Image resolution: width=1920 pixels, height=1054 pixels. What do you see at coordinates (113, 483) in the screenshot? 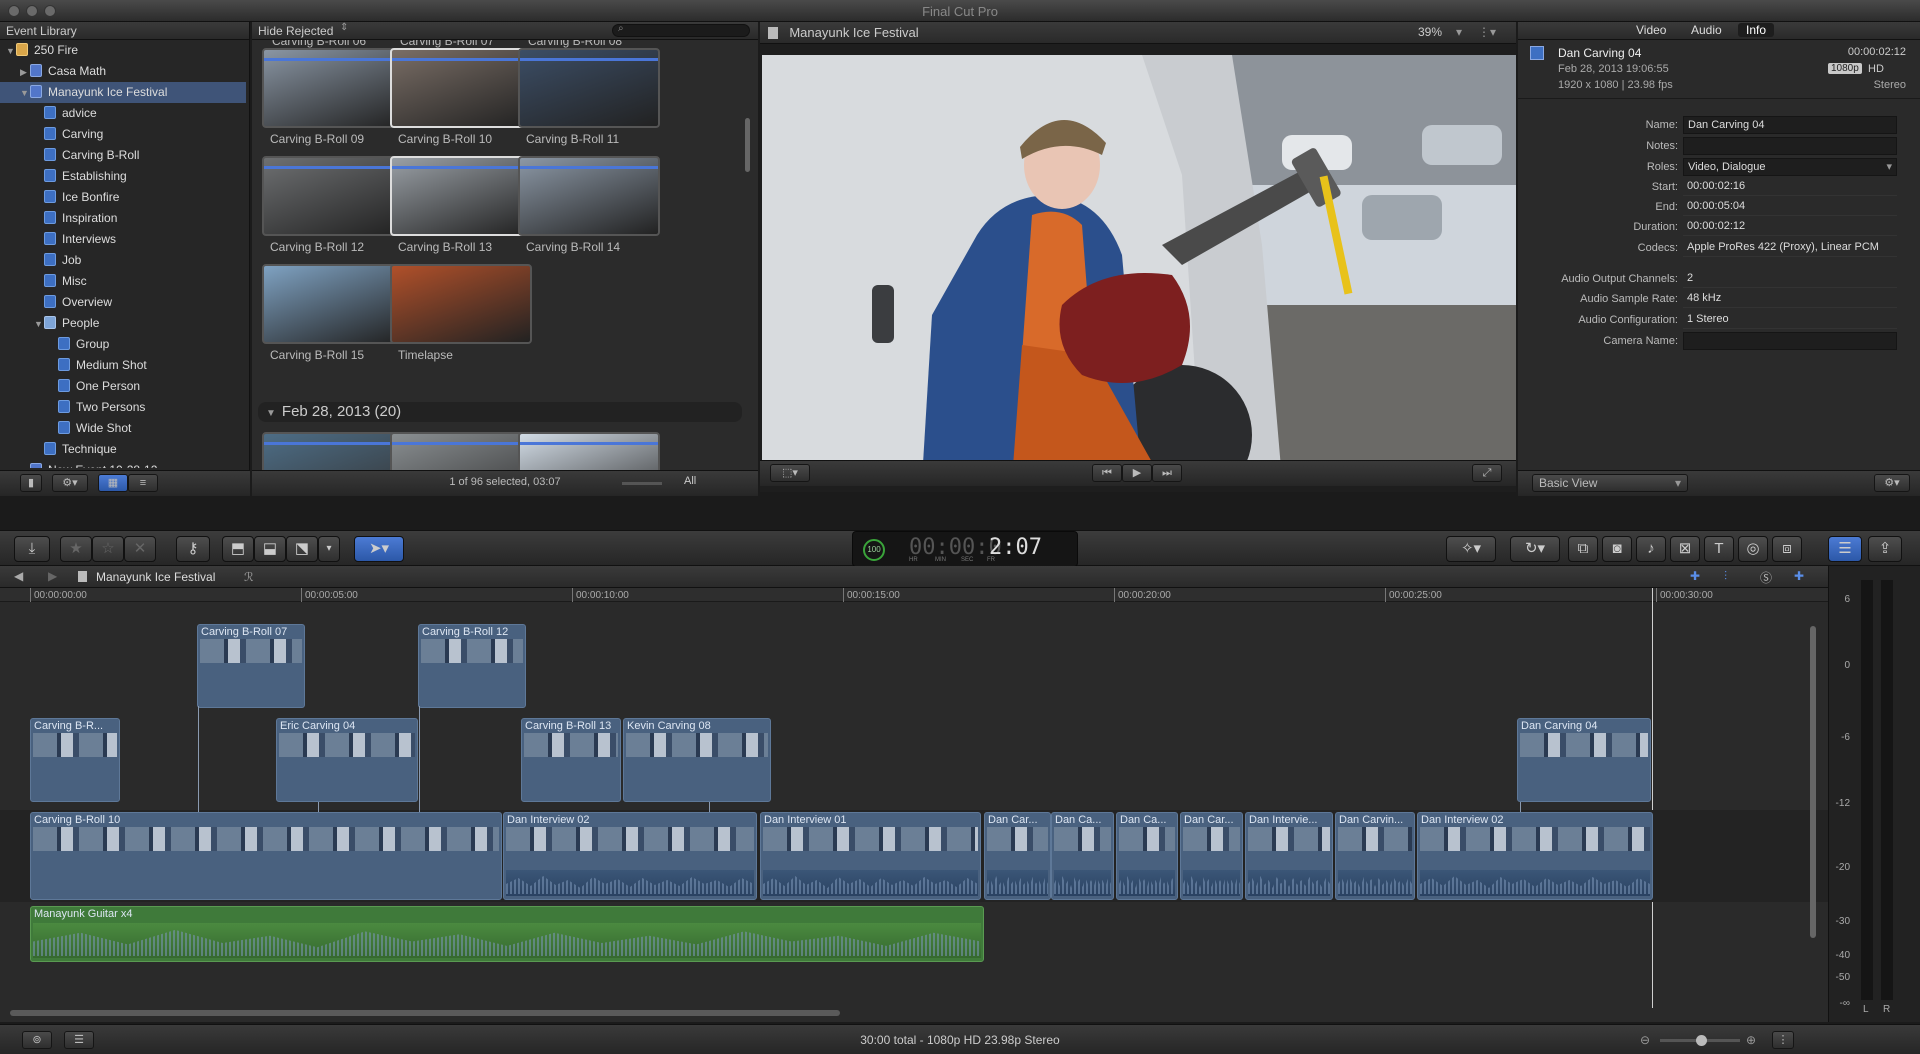
I see `filmstrip-view-button: ▦` at bounding box center [113, 483].